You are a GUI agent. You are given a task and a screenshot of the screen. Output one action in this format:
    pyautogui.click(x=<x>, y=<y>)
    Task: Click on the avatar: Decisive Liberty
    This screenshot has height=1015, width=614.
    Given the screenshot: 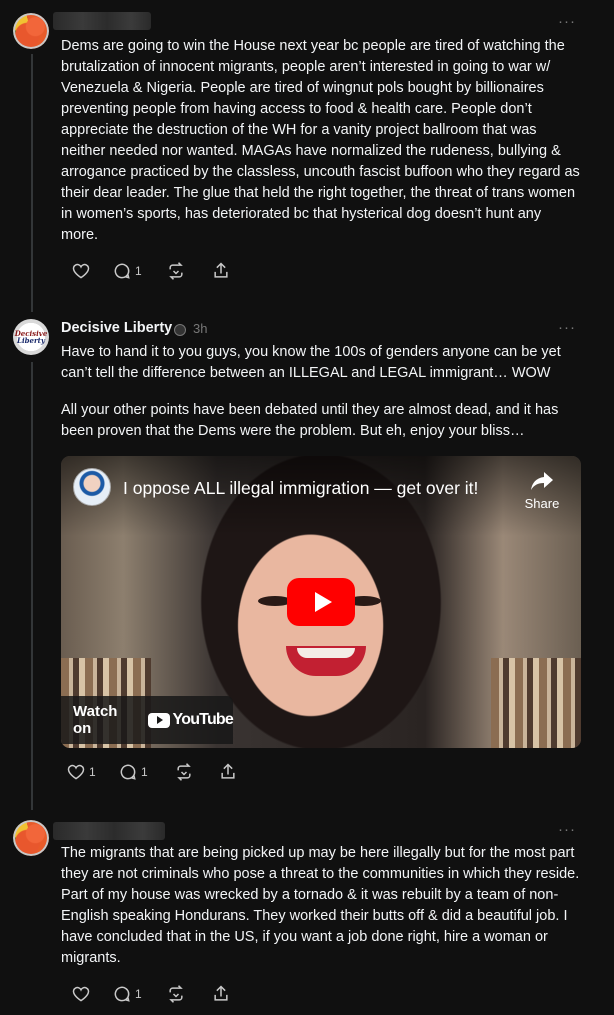 What is the action you would take?
    pyautogui.click(x=31, y=337)
    